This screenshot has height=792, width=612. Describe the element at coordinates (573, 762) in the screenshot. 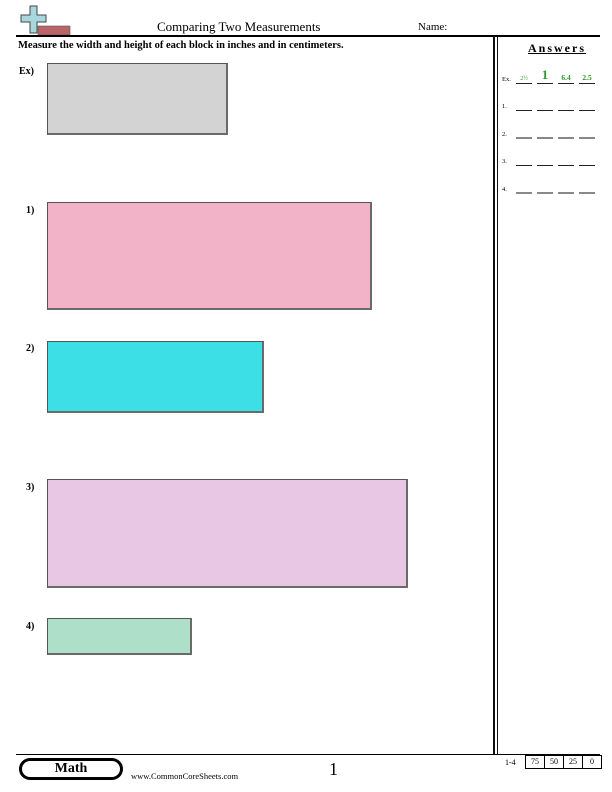

I see `score-cell: 25` at that location.